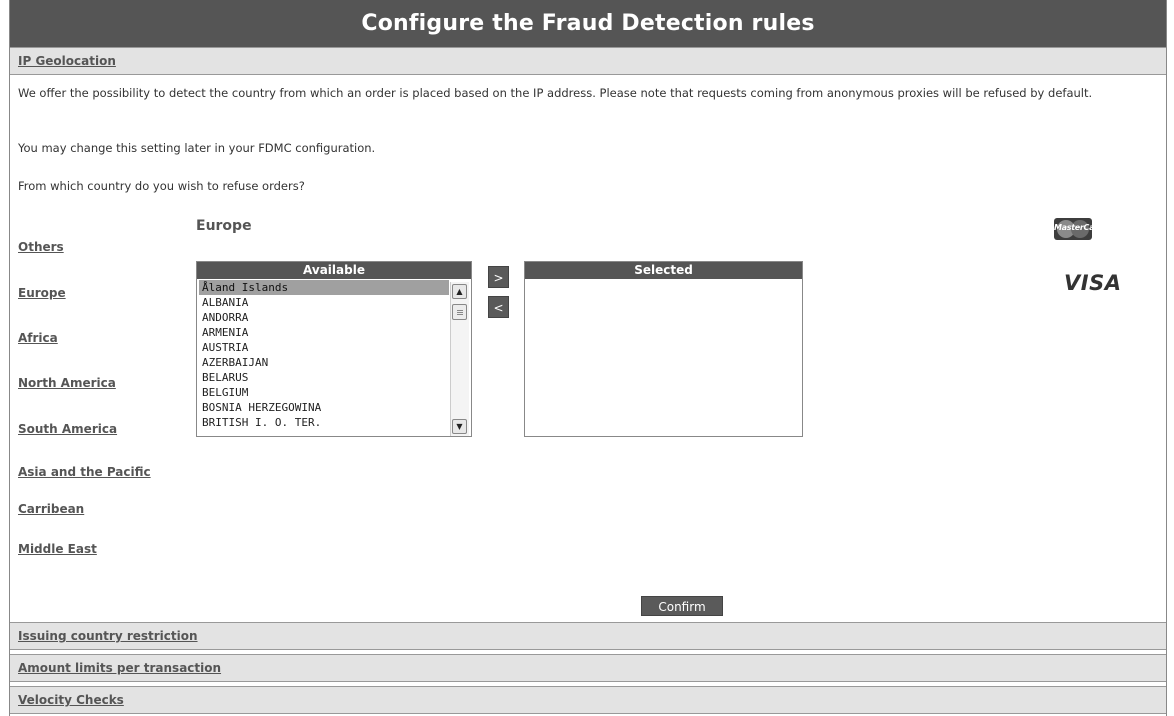 The width and height of the screenshot is (1174, 716). Describe the element at coordinates (71, 700) in the screenshot. I see `velocity-checks-link: Velocity Checks` at that location.